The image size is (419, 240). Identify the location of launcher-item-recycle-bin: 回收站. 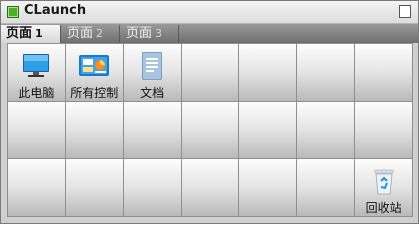
(383, 187).